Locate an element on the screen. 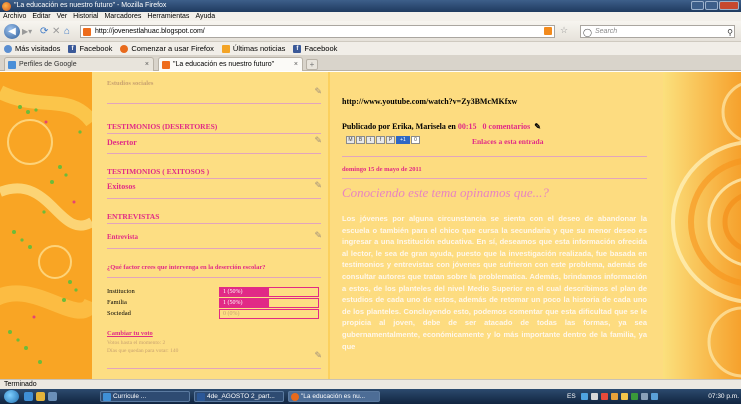 This screenshot has width=741, height=404. update-icon is located at coordinates (614, 396).